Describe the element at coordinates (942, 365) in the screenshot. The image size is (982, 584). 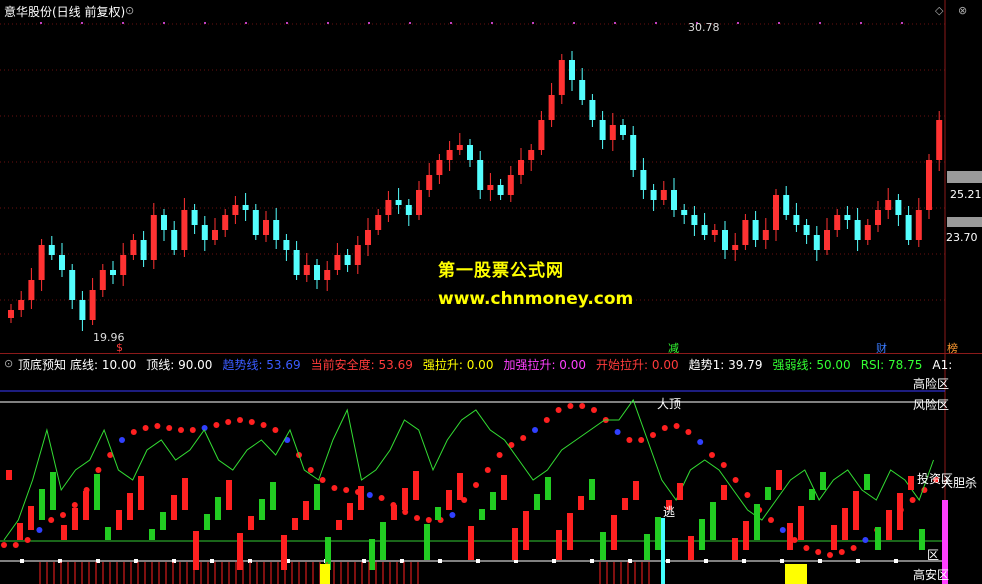
I see `indicator-param: A1:` at that location.